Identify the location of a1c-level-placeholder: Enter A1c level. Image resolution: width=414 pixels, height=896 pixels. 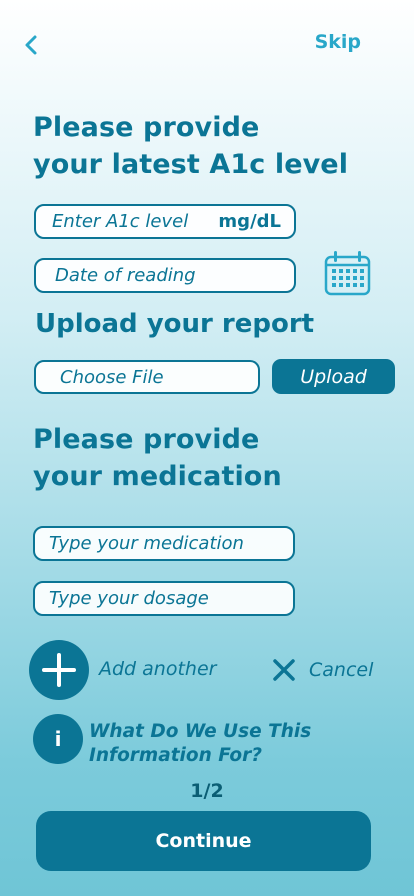
(120, 221).